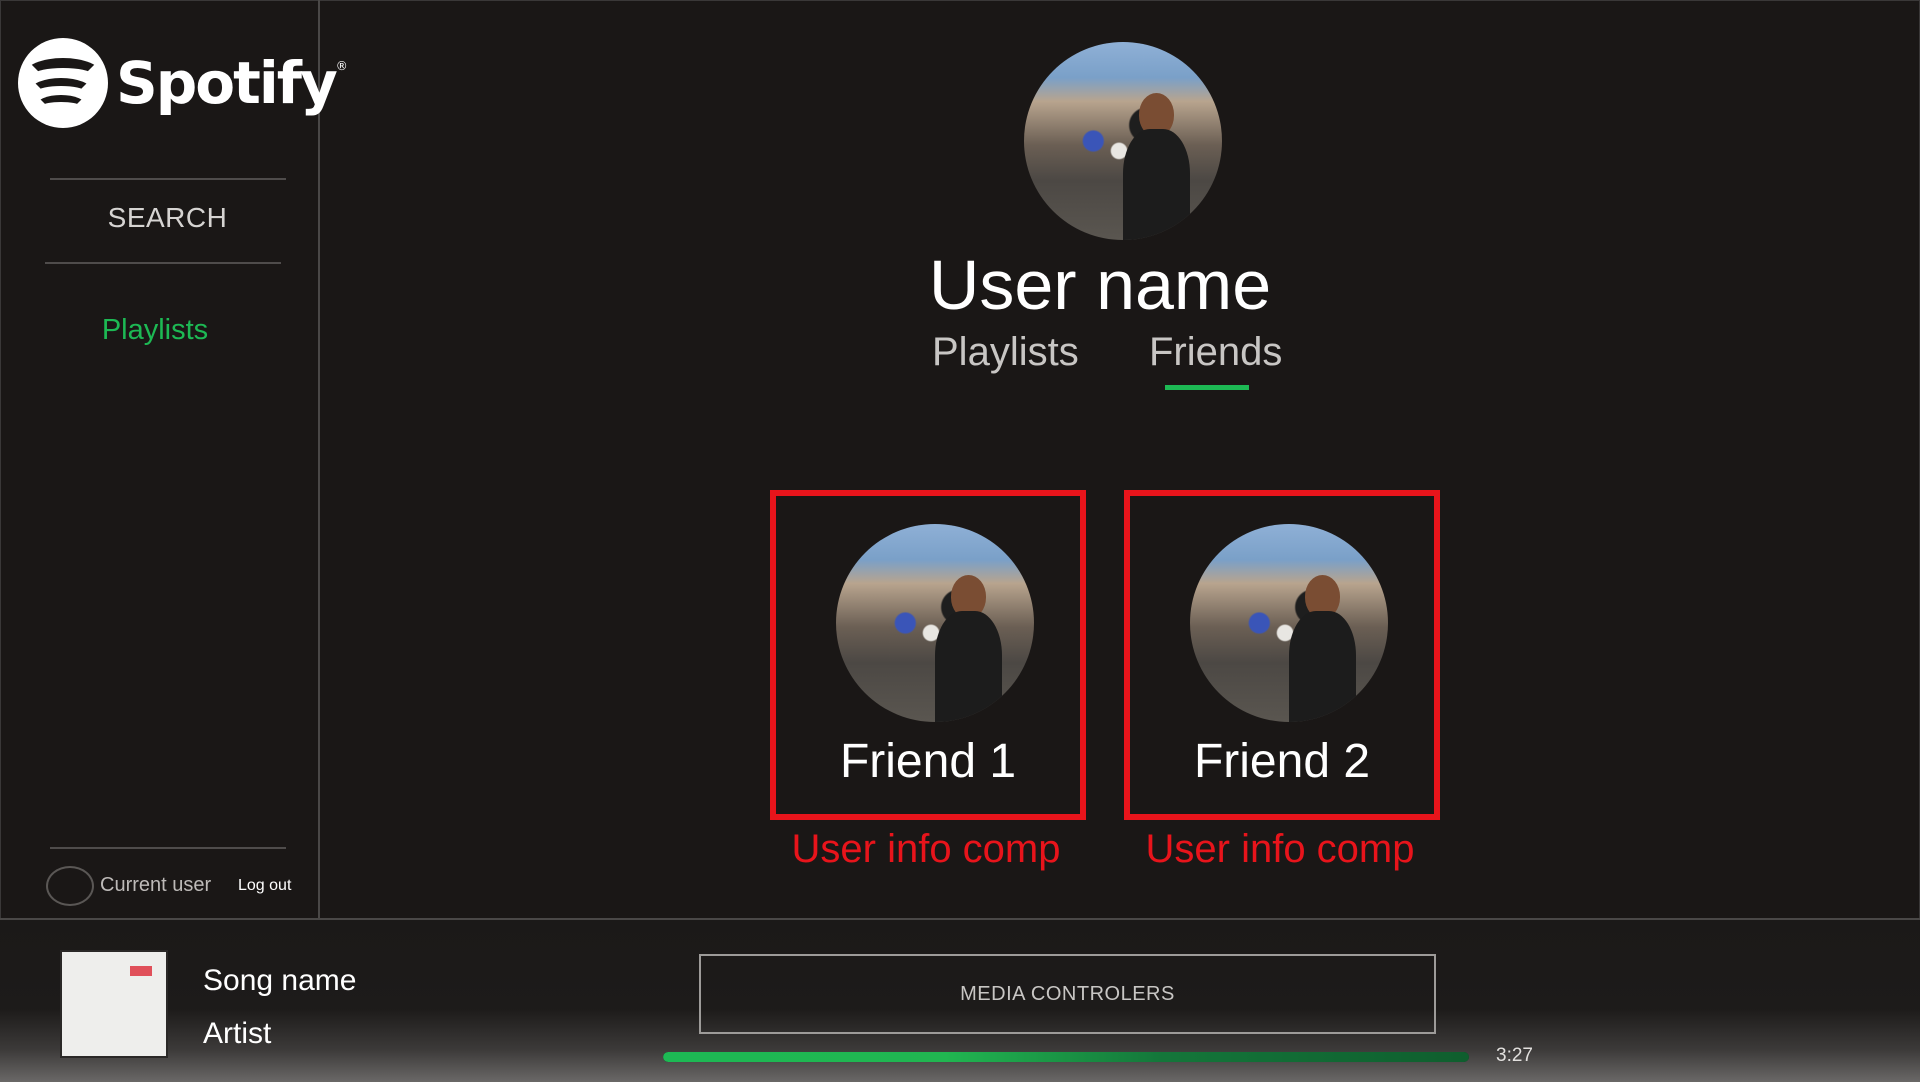 The width and height of the screenshot is (1920, 1082). What do you see at coordinates (1100, 285) in the screenshot?
I see `page-title: User name` at bounding box center [1100, 285].